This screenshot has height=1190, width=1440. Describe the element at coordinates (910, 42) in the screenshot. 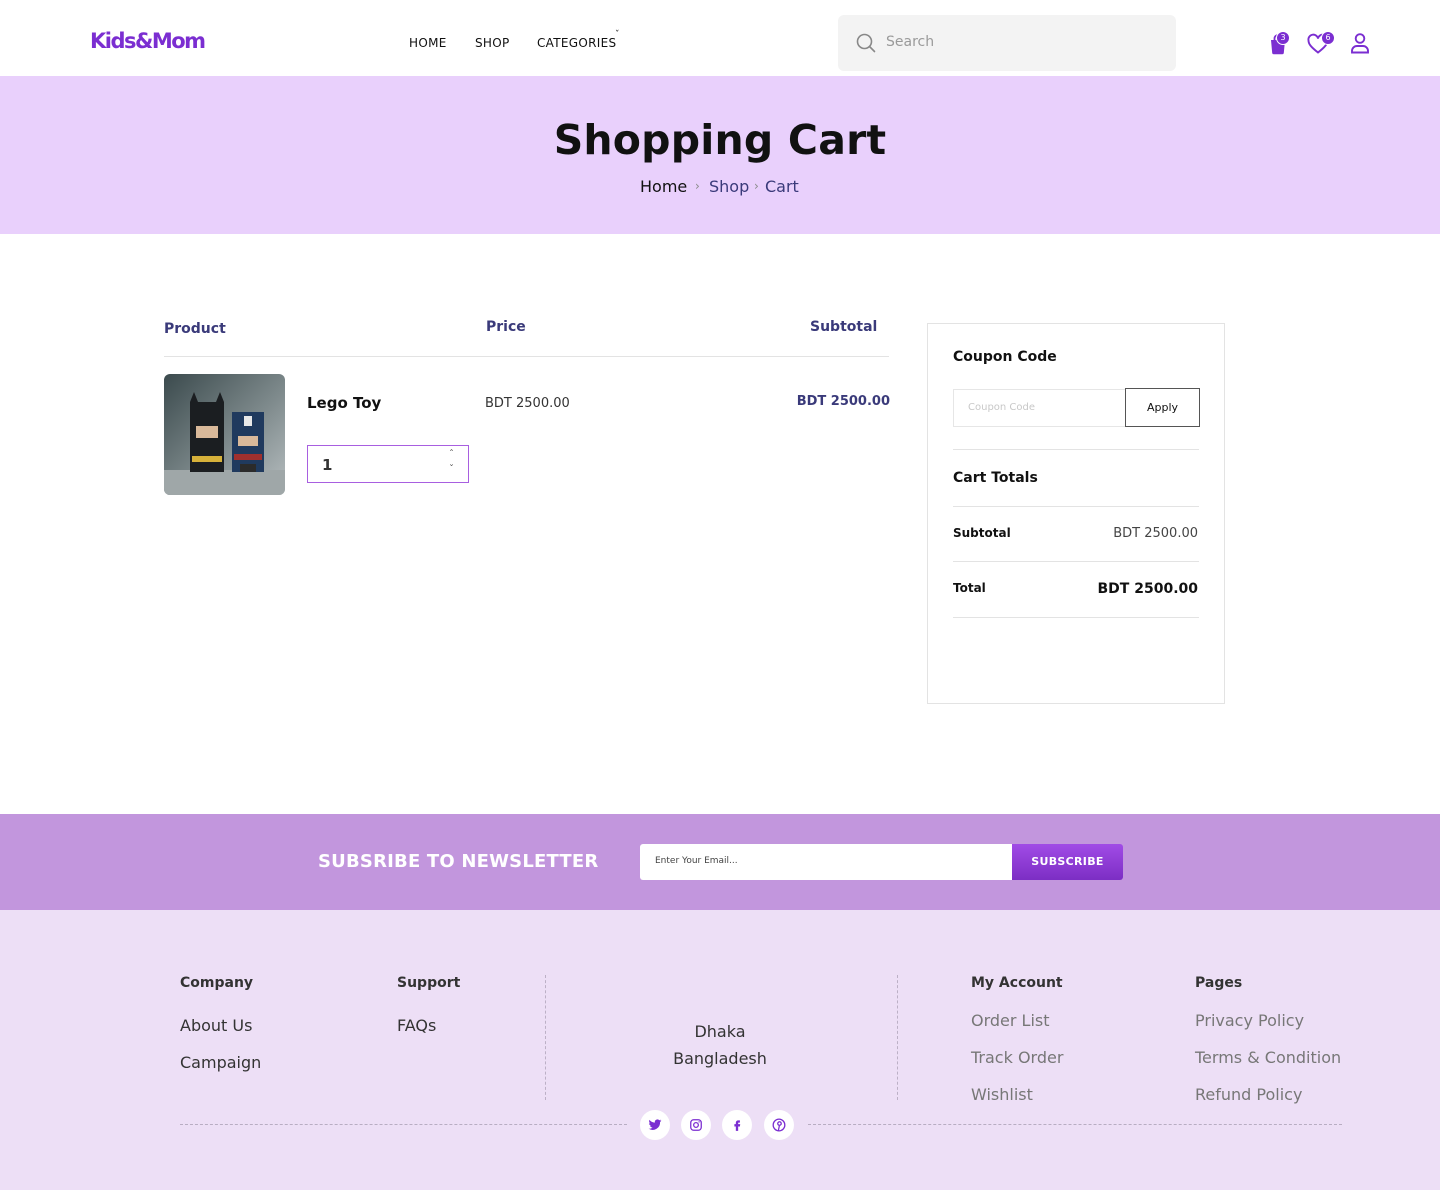

I see `search-placeholder: Search` at that location.